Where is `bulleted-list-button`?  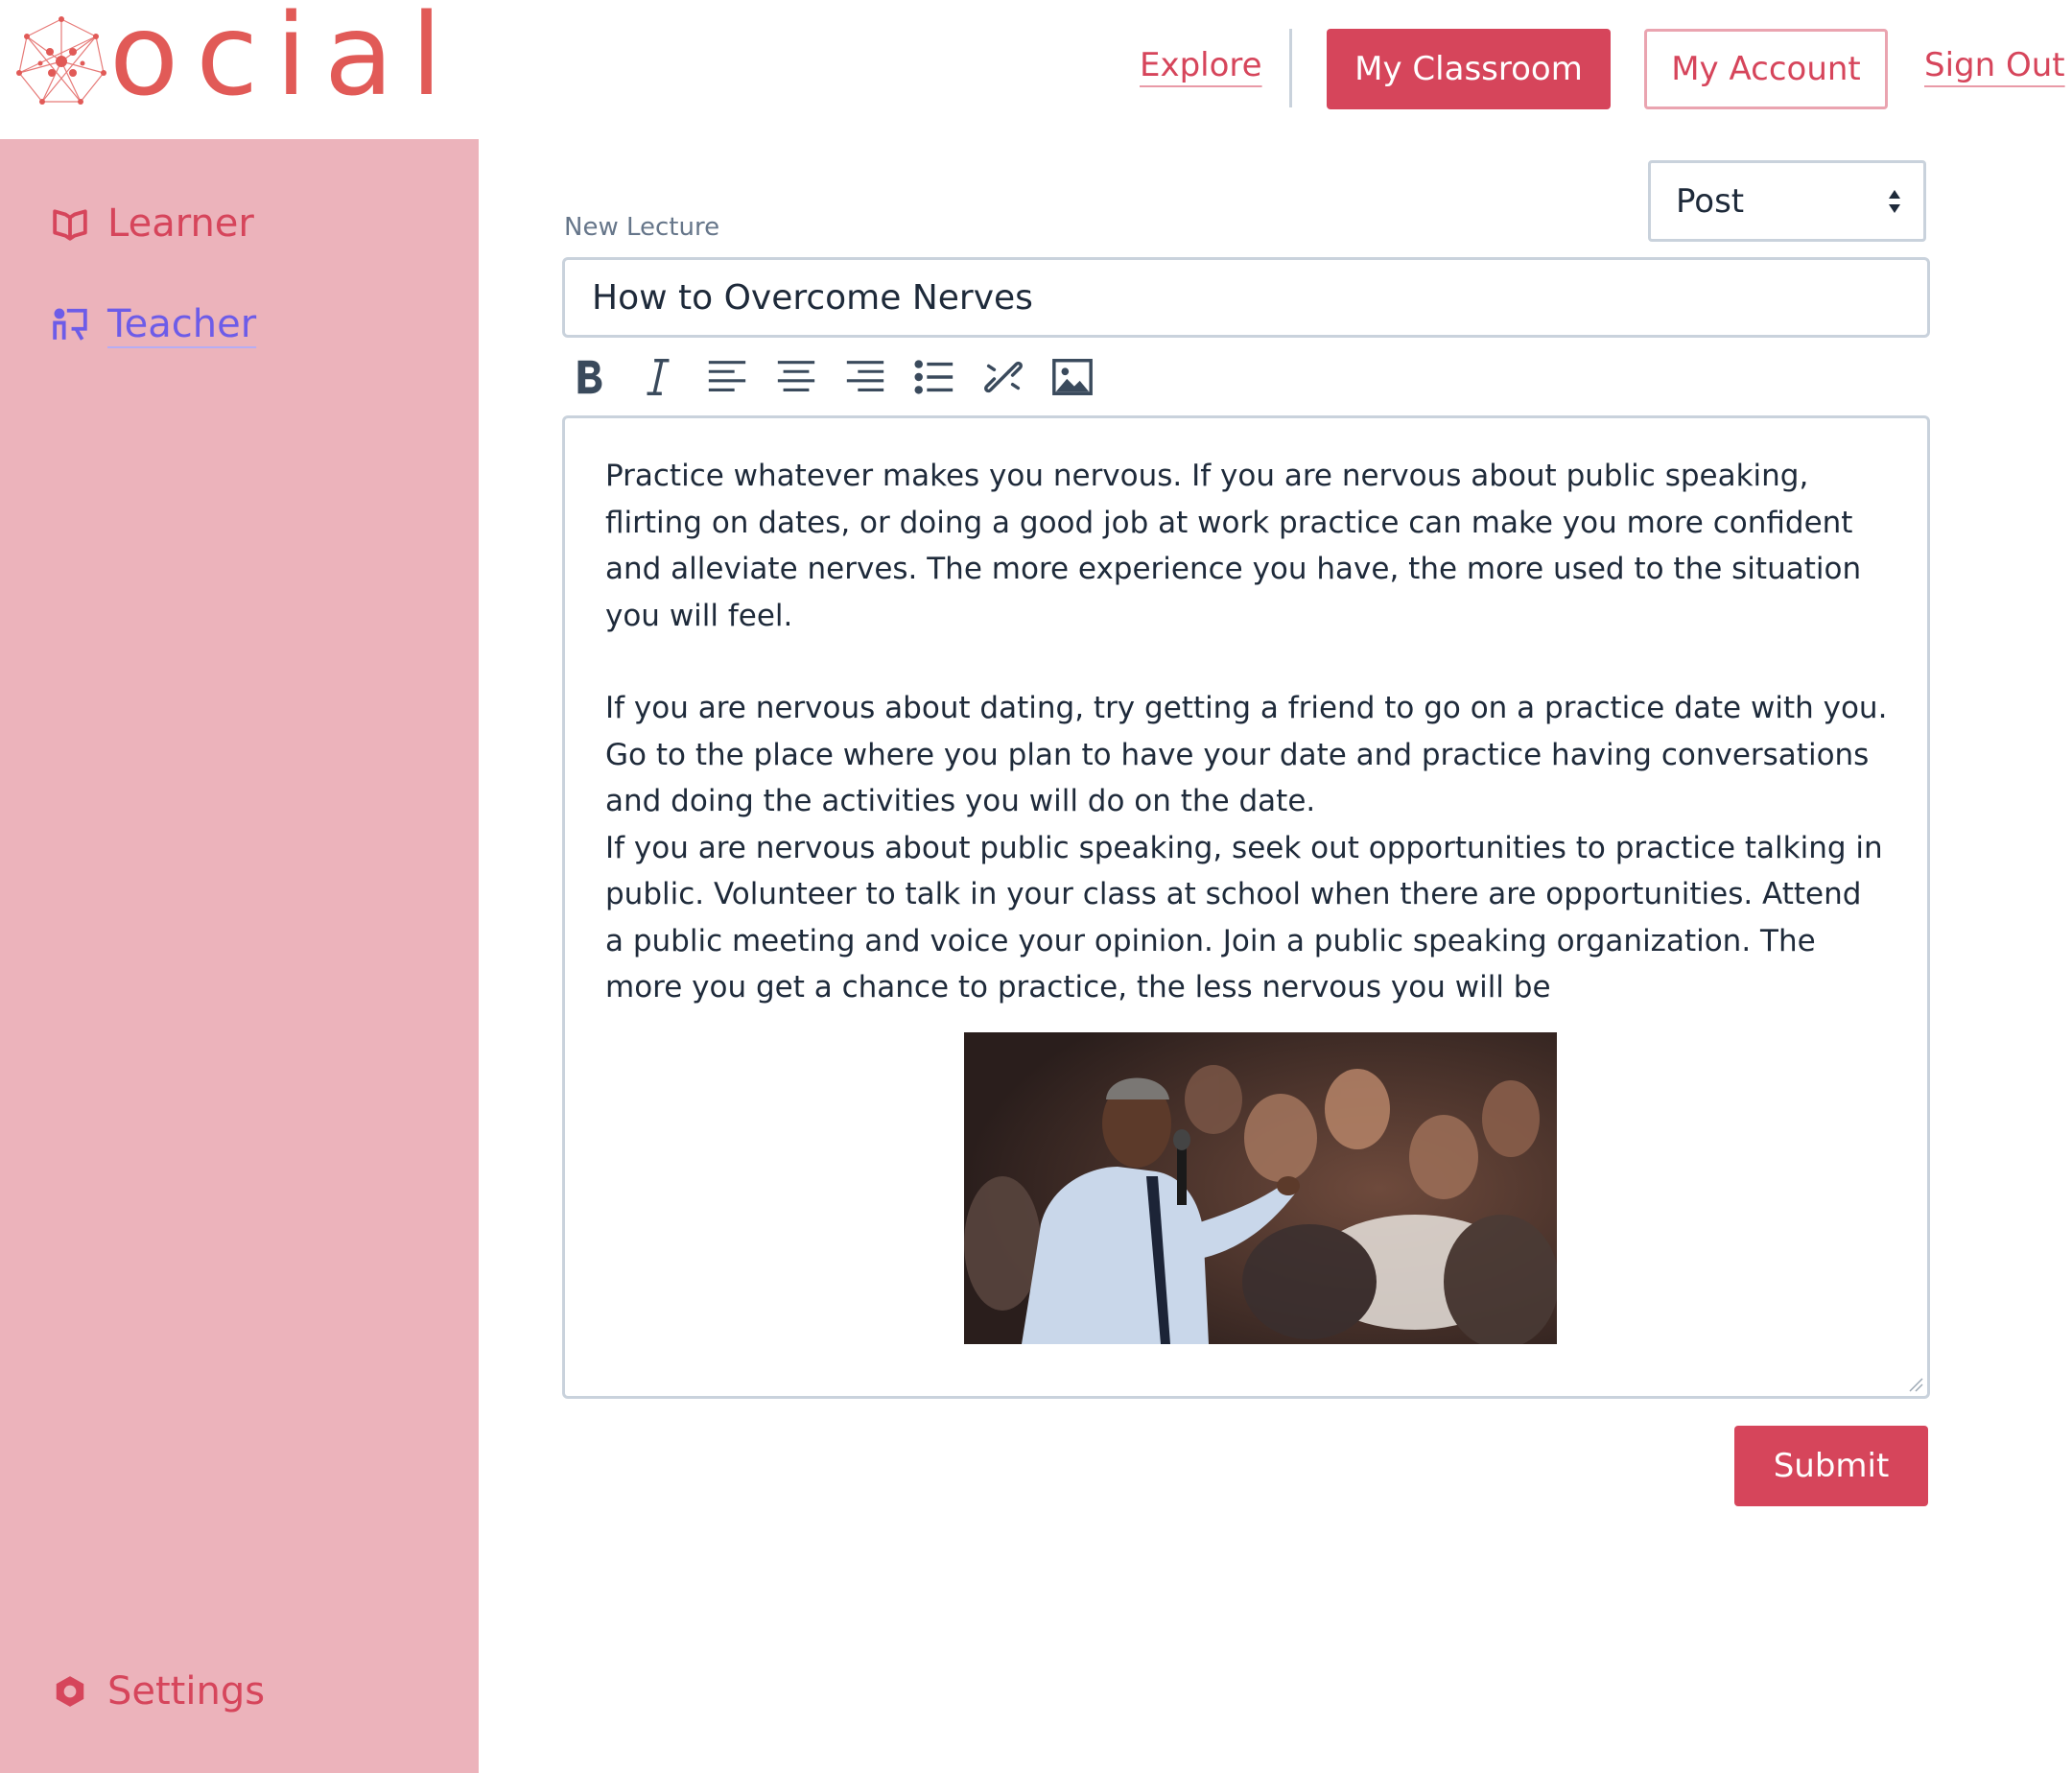 bulleted-list-button is located at coordinates (934, 377).